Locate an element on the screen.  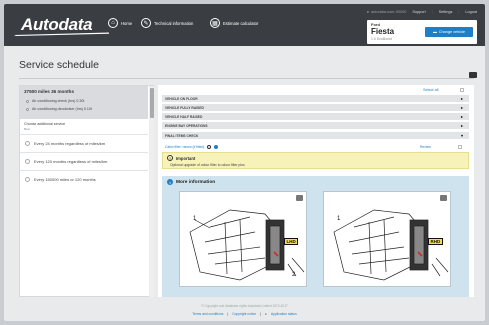
interval-item: Air conditioning check (hrs) 0.30t is located at coordinates (55, 101).